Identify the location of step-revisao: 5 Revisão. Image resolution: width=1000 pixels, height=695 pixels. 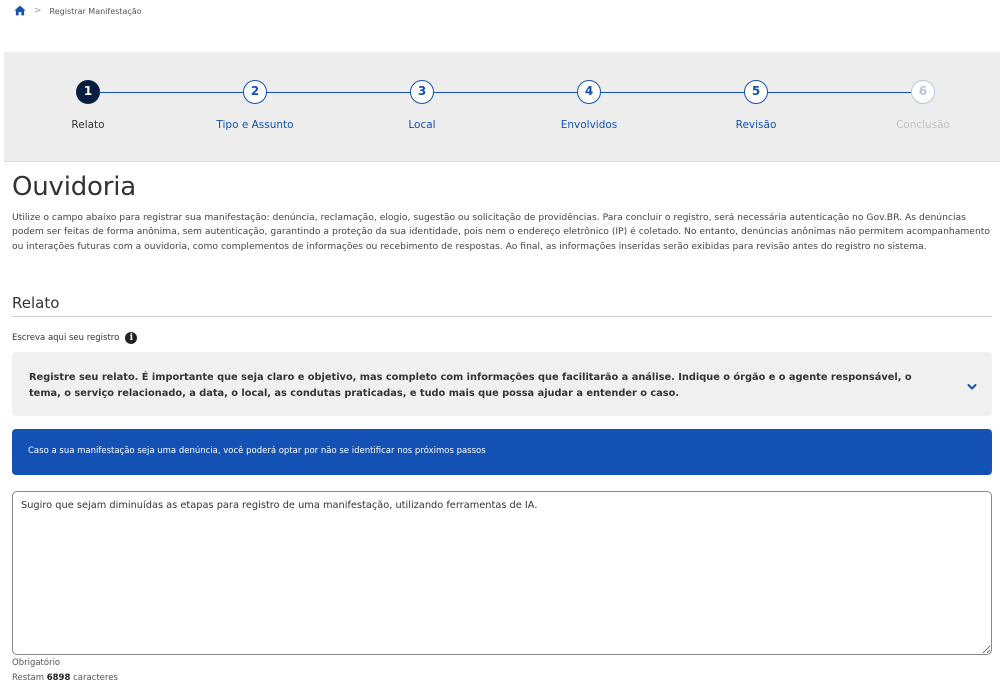
(756, 105).